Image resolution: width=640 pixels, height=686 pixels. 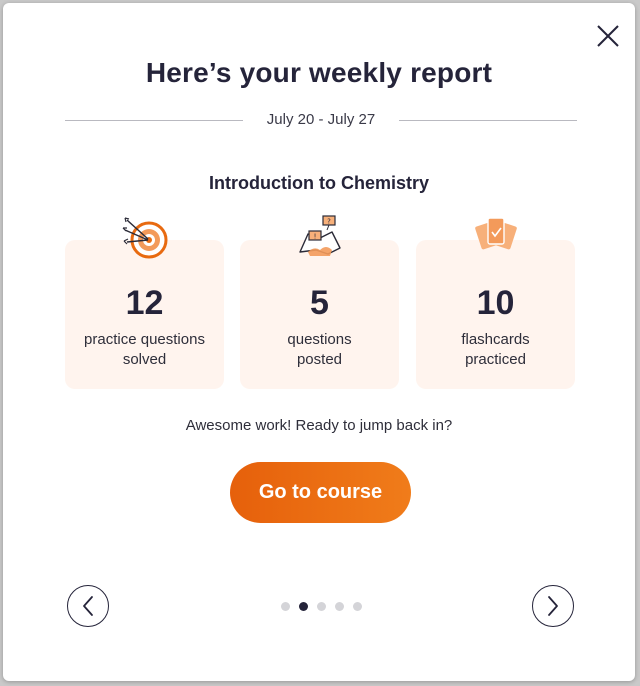 I want to click on go-to-course-button: Go to course, so click(x=320, y=492).